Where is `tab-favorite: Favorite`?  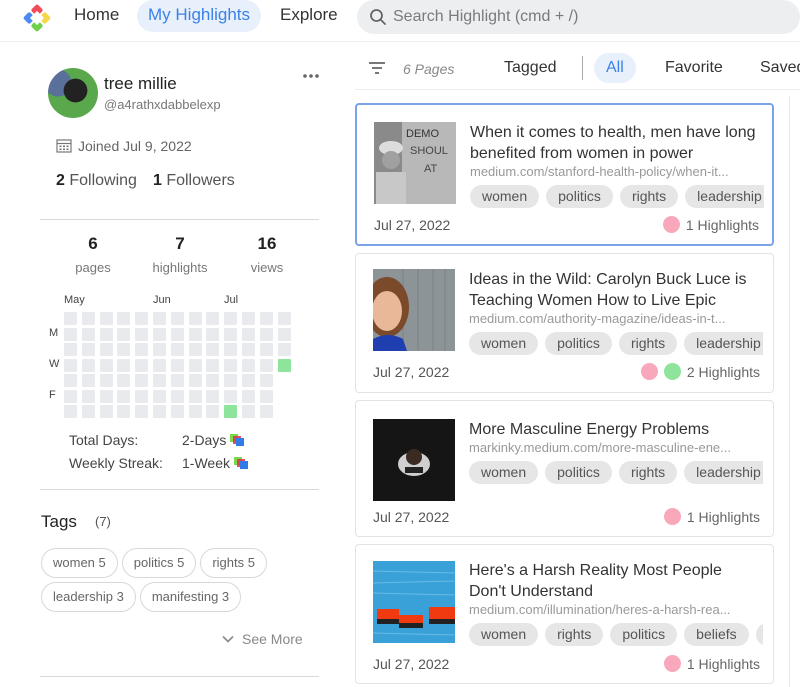
tab-favorite: Favorite is located at coordinates (694, 68).